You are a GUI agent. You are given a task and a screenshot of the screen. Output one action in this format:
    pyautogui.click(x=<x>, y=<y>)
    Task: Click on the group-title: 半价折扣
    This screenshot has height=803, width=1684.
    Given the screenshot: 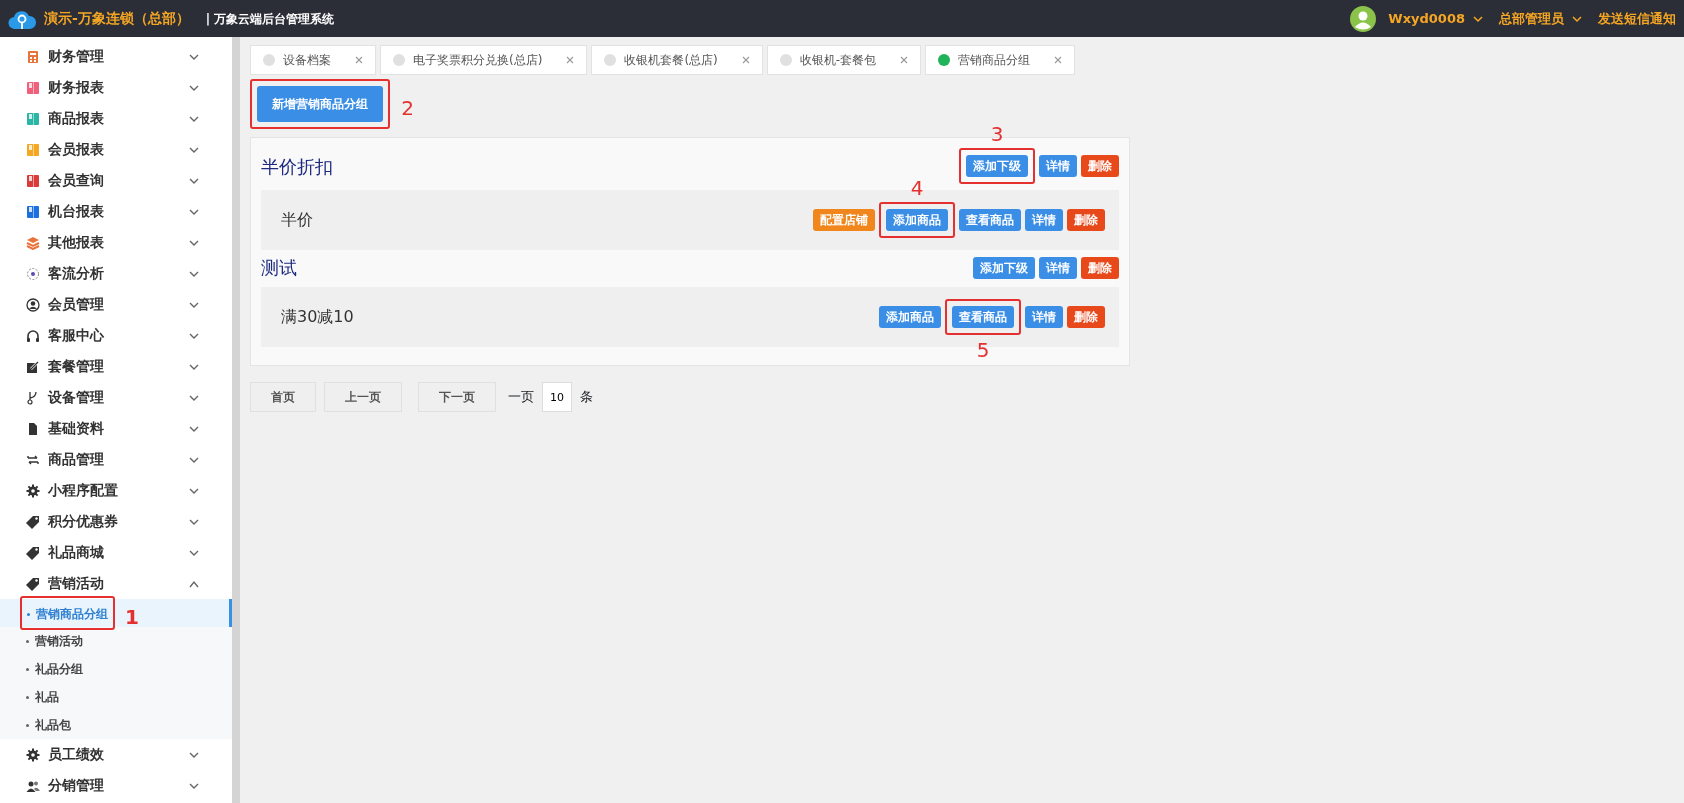 What is the action you would take?
    pyautogui.click(x=297, y=166)
    